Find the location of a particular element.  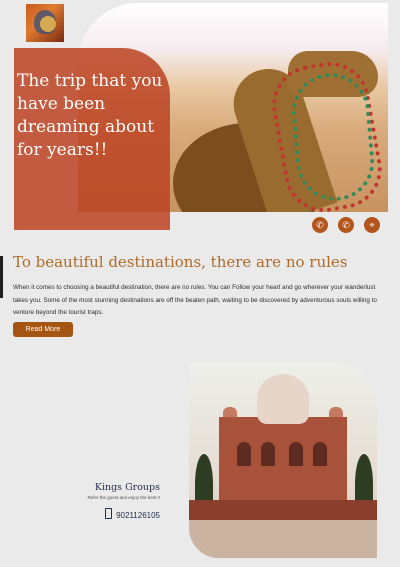

read-more-button: Read More is located at coordinates (43, 329).